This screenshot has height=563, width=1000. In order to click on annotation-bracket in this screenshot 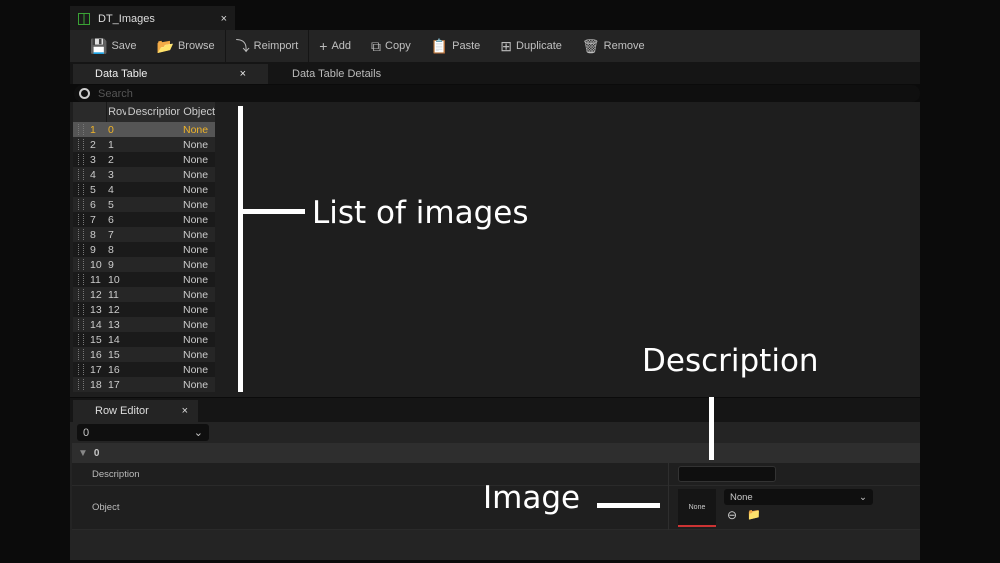, I will do `click(240, 249)`.